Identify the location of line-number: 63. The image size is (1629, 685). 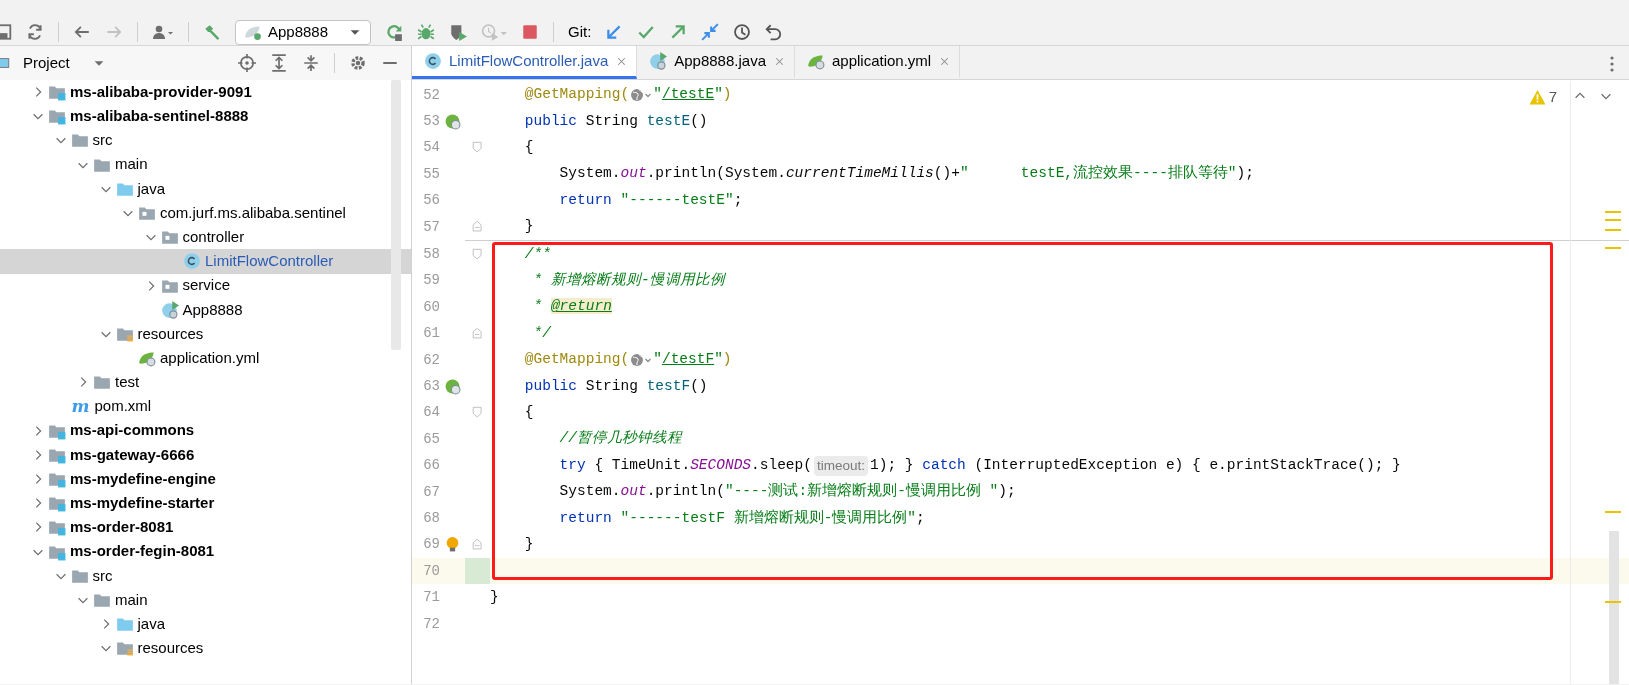
(431, 386).